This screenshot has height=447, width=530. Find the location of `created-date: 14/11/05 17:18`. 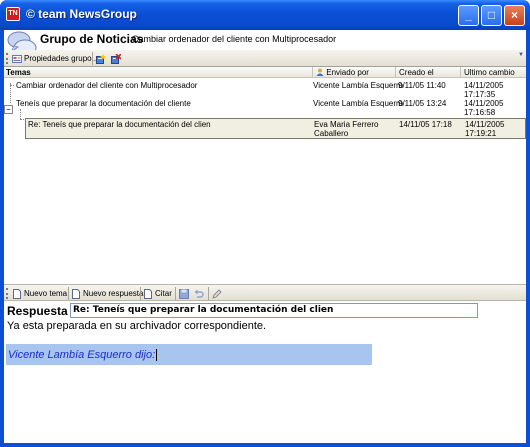

created-date: 14/11/05 17:18 is located at coordinates (425, 124).